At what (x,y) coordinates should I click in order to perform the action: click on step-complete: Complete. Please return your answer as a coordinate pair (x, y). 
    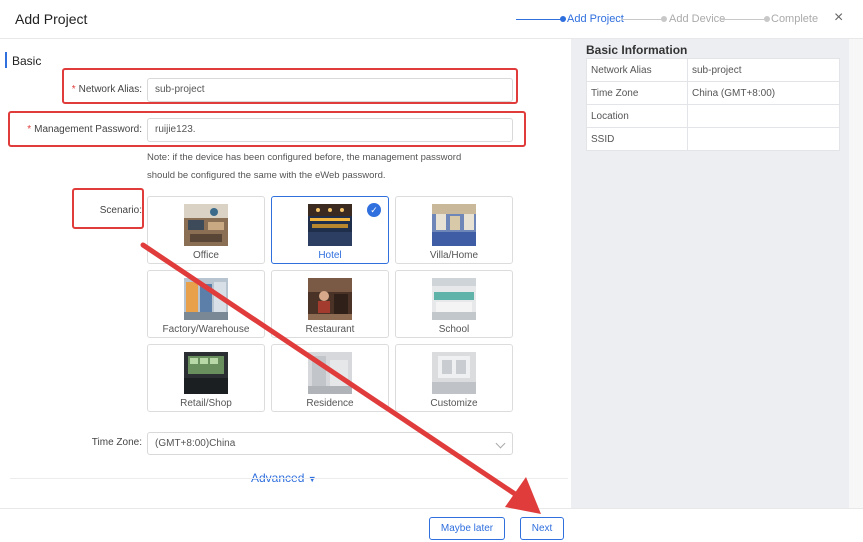
    Looking at the image, I should click on (795, 19).